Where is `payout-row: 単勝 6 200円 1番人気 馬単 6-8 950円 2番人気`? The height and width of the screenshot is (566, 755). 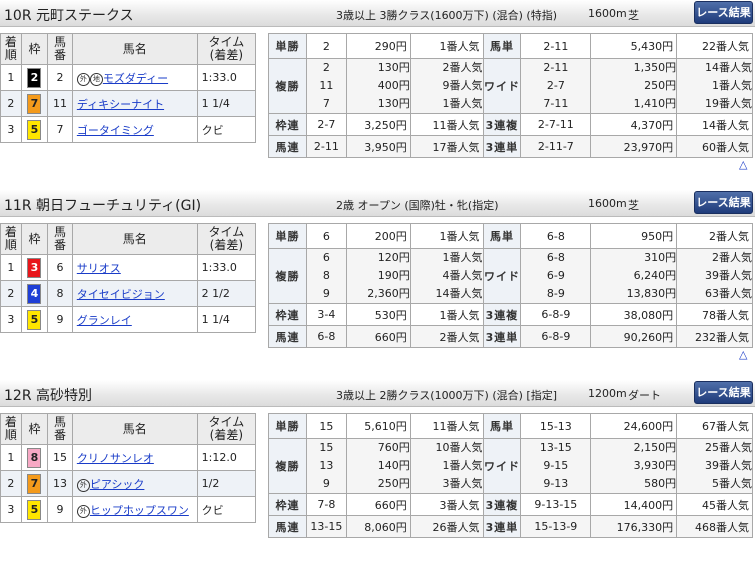
payout-row: 単勝 6 200円 1番人気 馬単 6-8 950円 2番人気 is located at coordinates (510, 236).